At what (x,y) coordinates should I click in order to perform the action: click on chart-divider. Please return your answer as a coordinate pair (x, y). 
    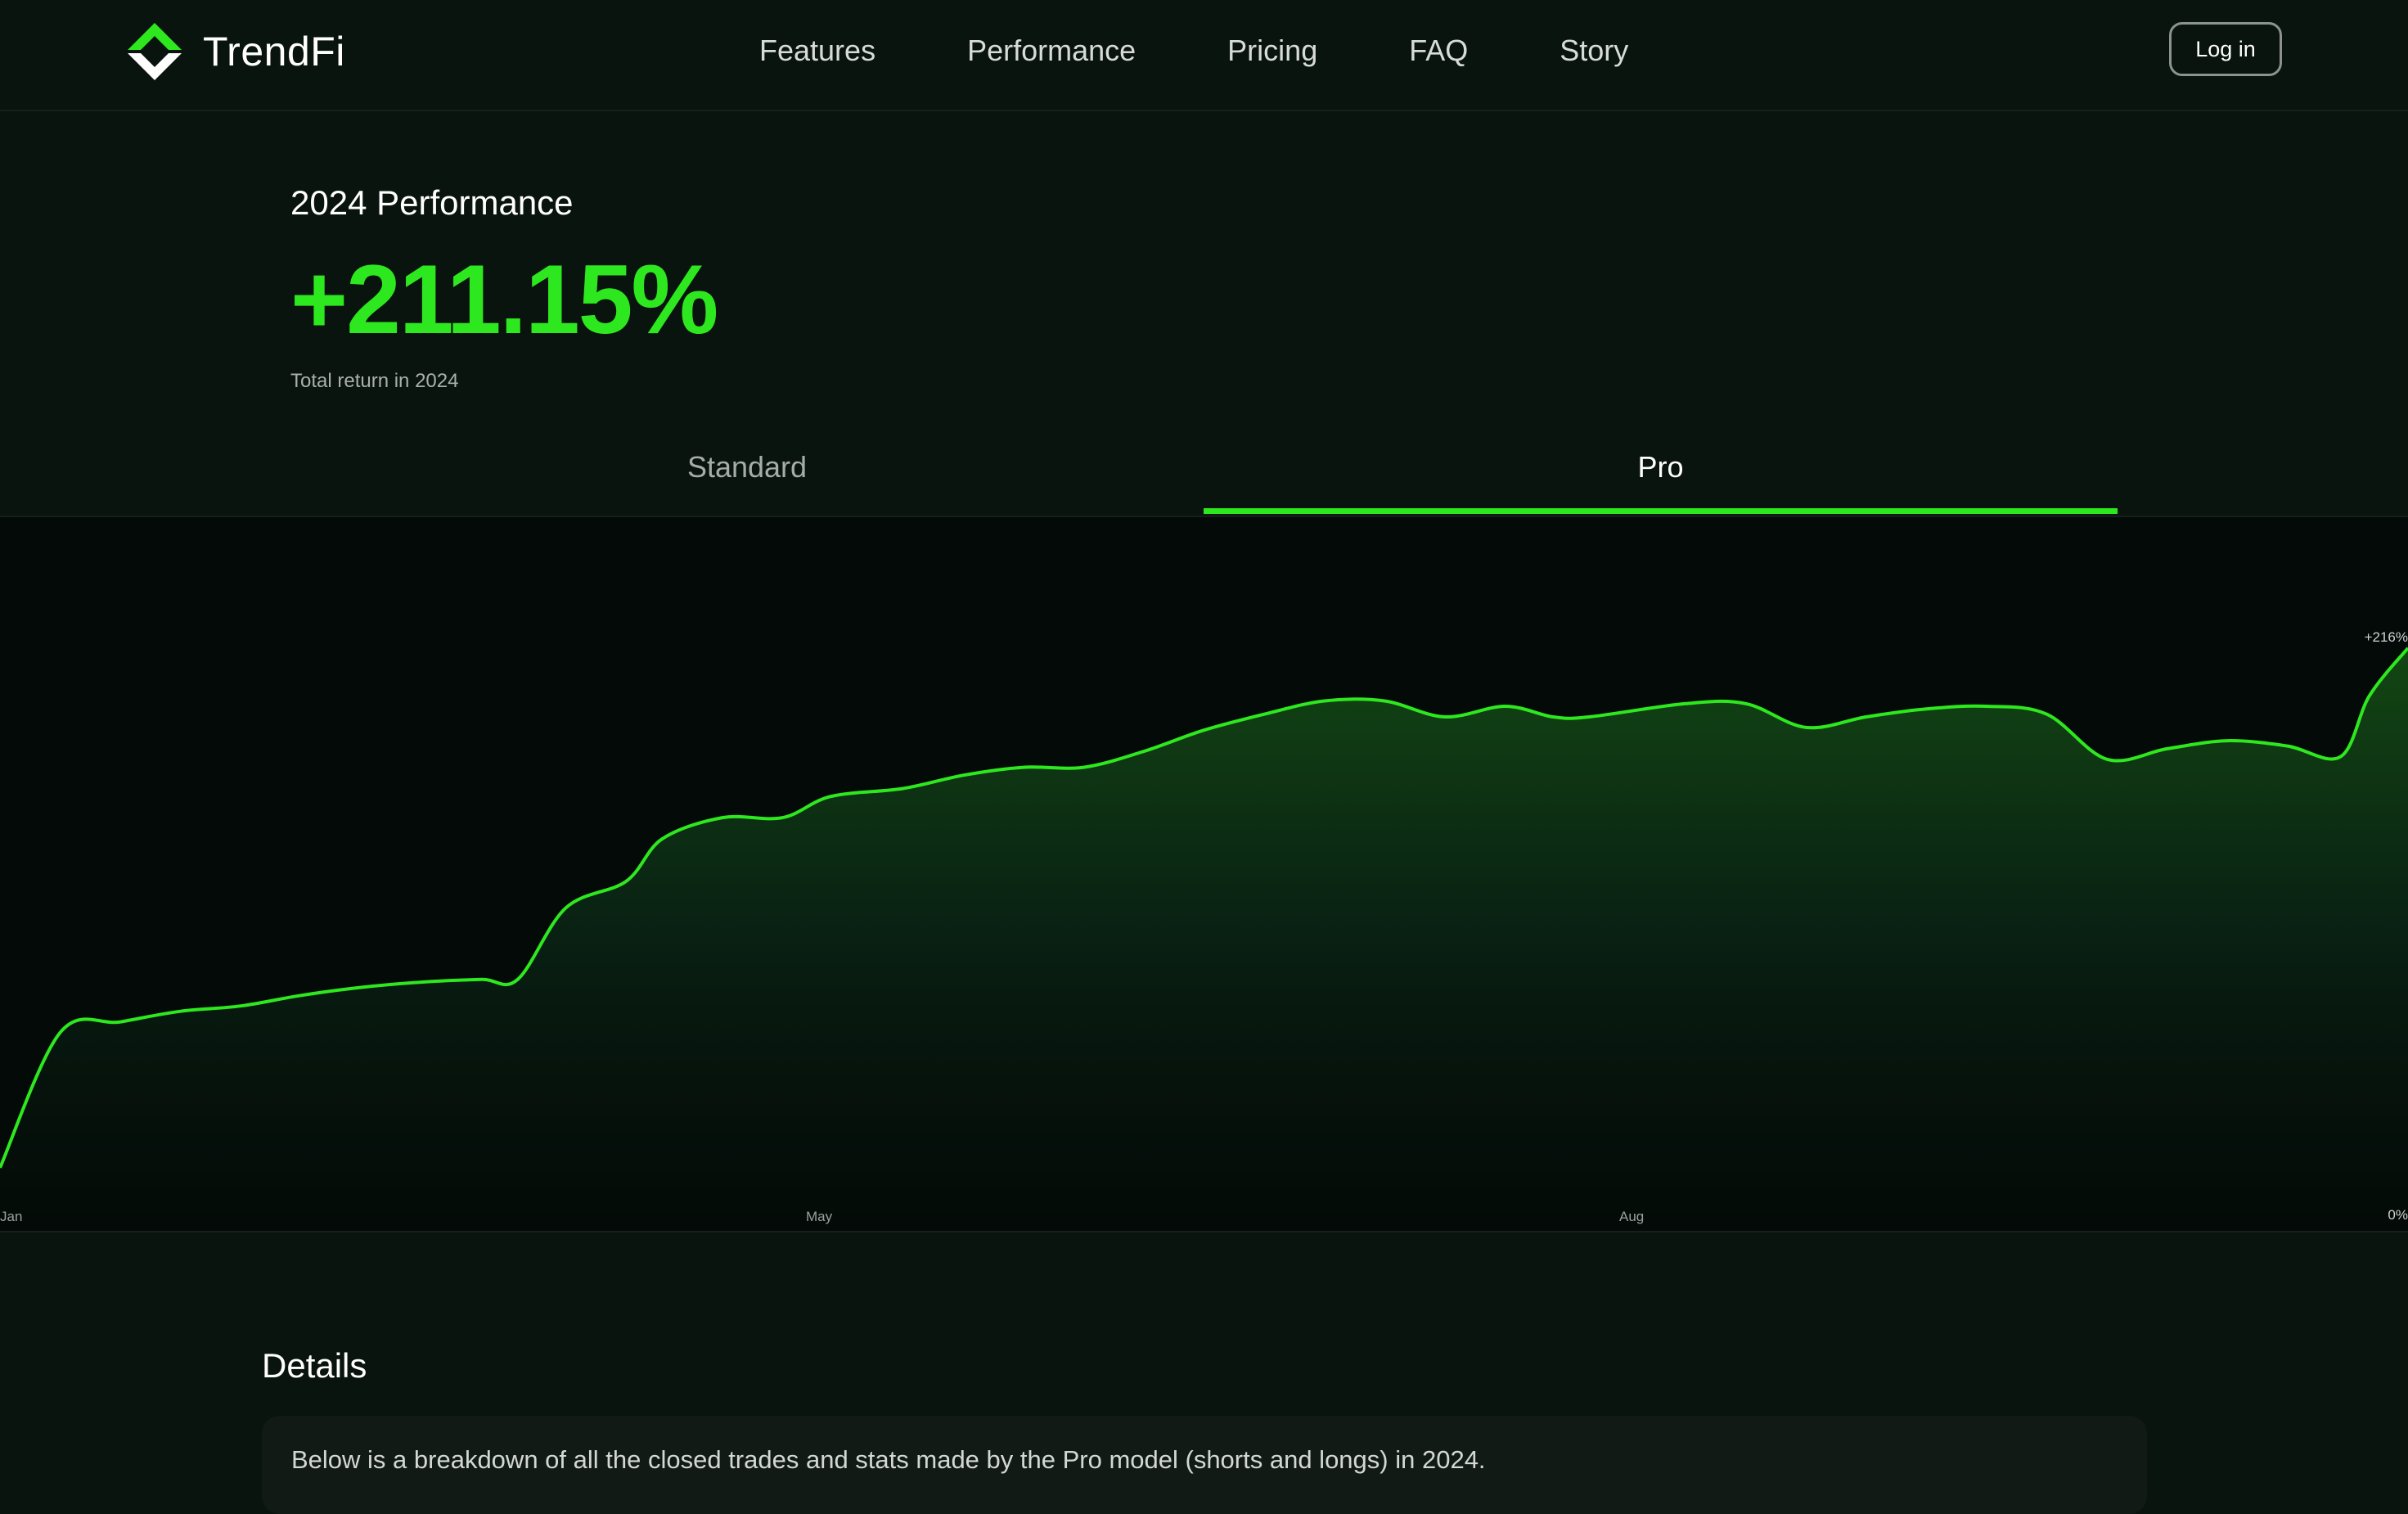
    Looking at the image, I should click on (1204, 1231).